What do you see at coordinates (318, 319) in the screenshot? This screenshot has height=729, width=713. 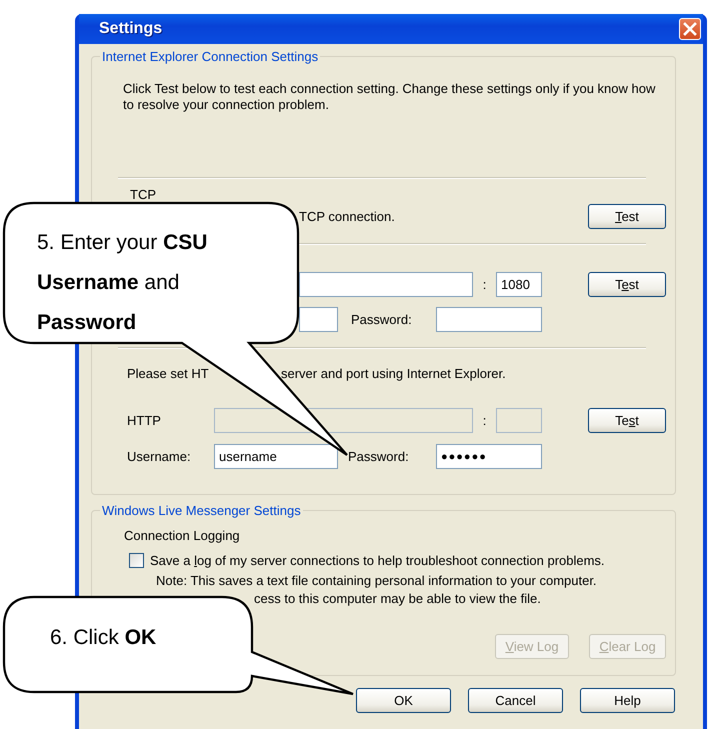 I see `username-field` at bounding box center [318, 319].